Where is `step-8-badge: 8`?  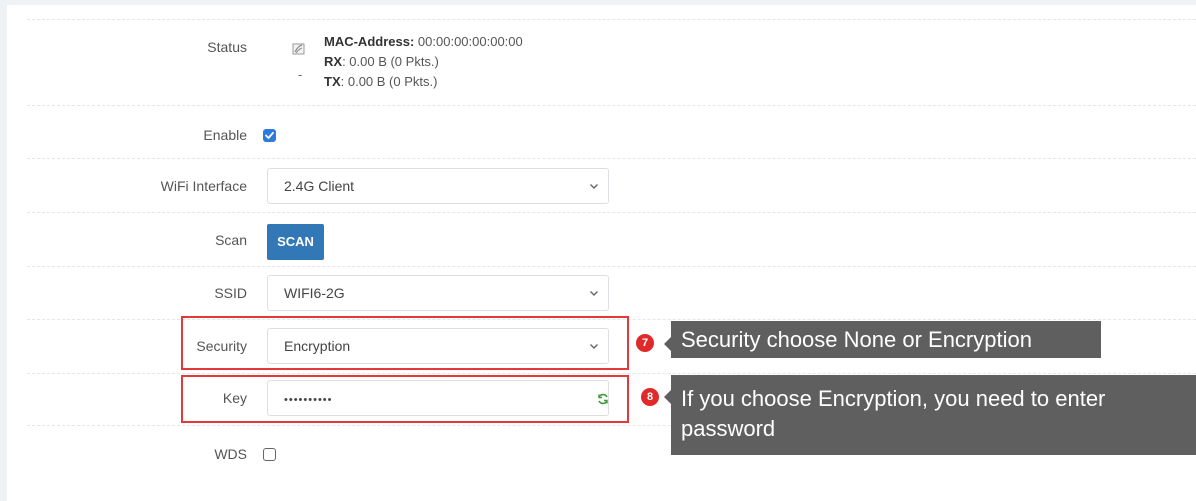
step-8-badge: 8 is located at coordinates (650, 397).